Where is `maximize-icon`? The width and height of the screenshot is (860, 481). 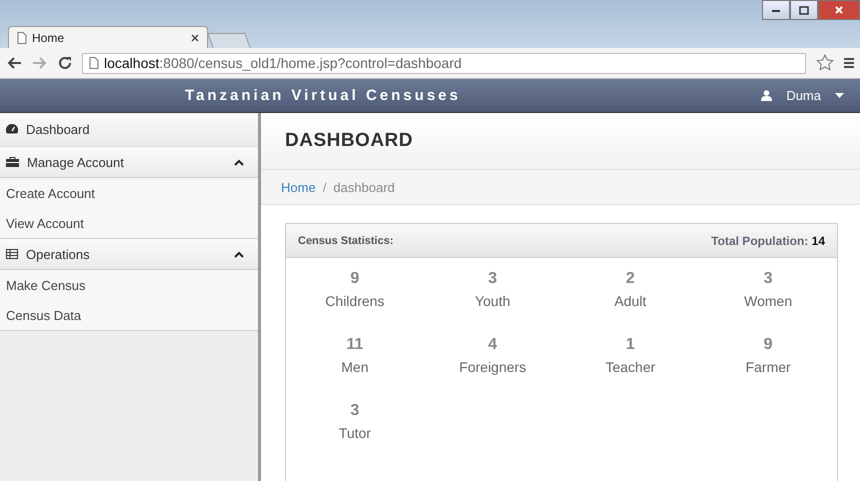 maximize-icon is located at coordinates (804, 10).